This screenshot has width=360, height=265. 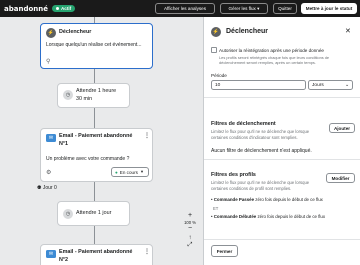 I want to click on manage-flow-button: Gérer les flux ▾, so click(x=244, y=8).